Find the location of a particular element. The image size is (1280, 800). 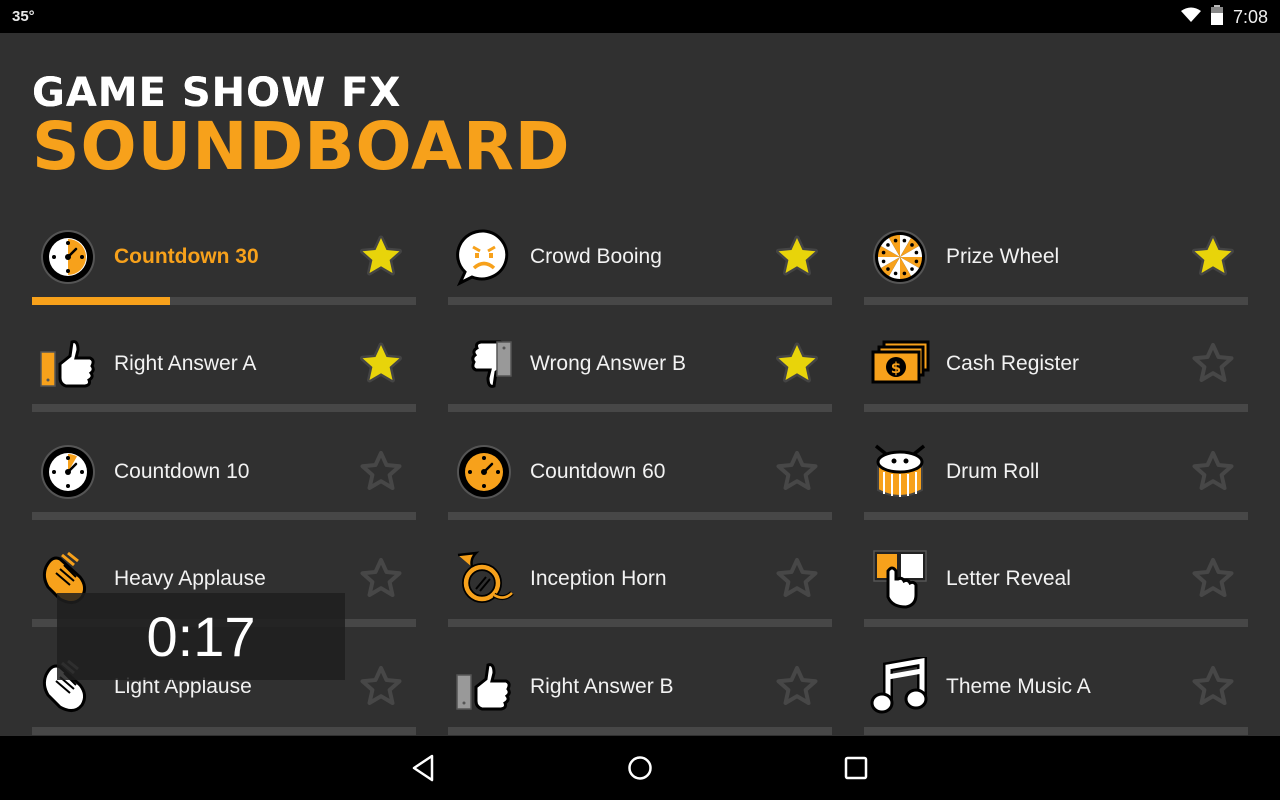

letter-reveal-hand-icon is located at coordinates (900, 579).